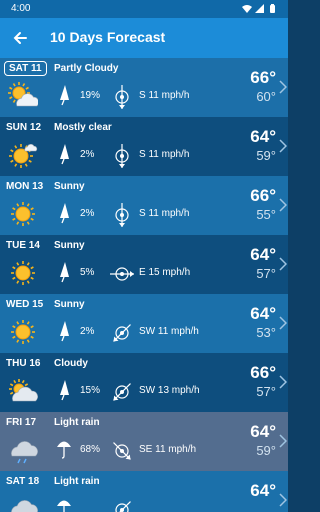 The width and height of the screenshot is (320, 512). Describe the element at coordinates (165, 272) in the screenshot. I see `wind-speed: E 15 mph/h` at that location.